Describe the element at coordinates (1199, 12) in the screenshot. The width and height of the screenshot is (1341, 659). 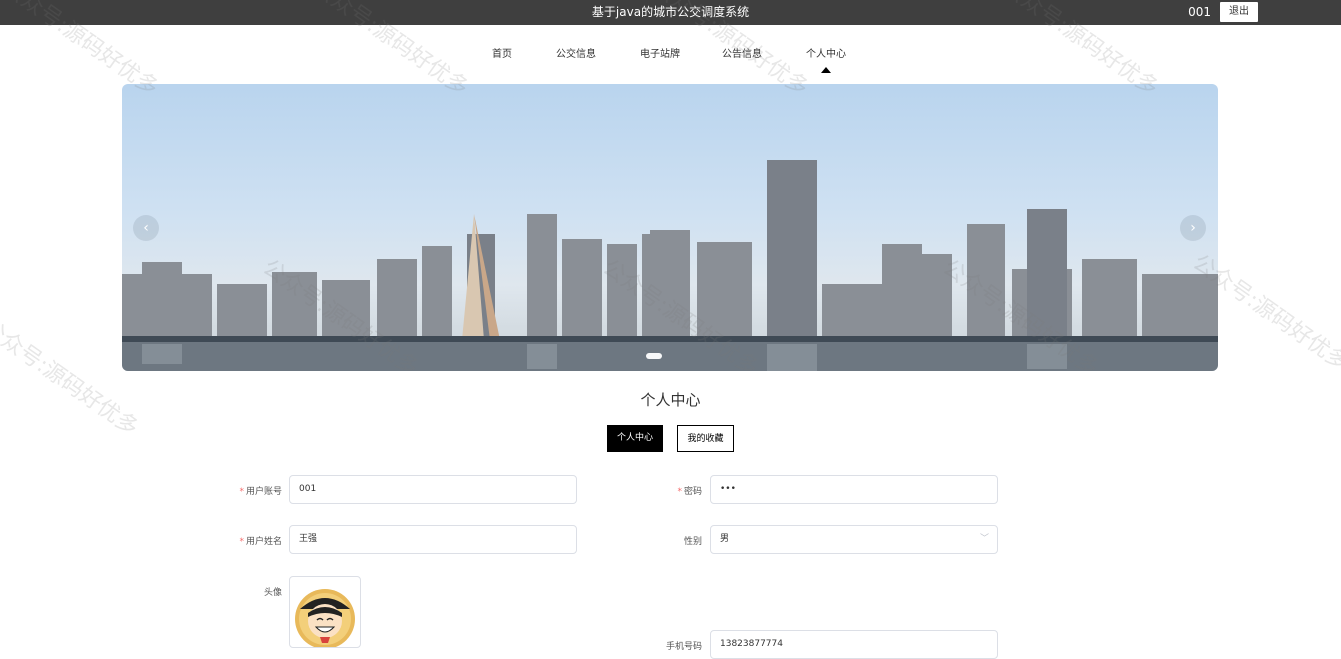
I see `current-username: 001` at that location.